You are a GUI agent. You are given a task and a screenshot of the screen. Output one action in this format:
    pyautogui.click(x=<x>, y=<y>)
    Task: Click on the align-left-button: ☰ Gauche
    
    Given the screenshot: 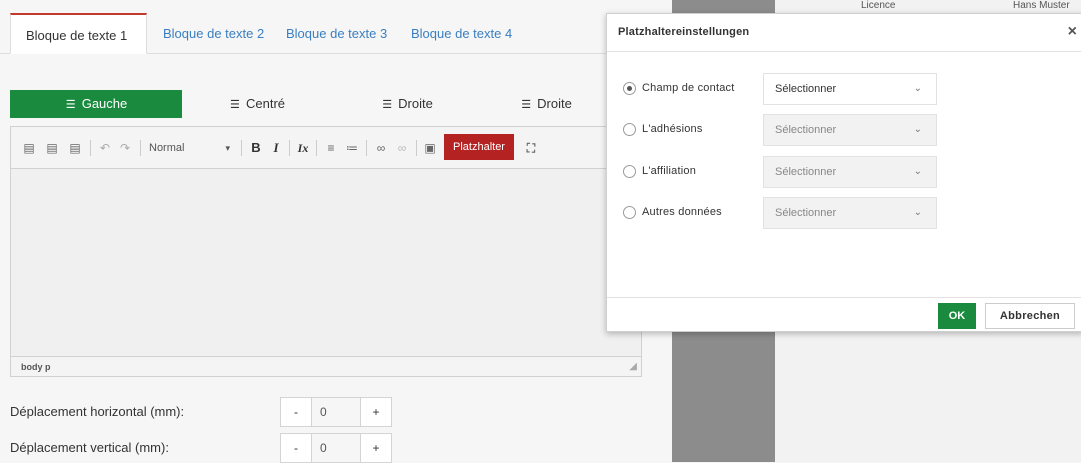 What is the action you would take?
    pyautogui.click(x=96, y=104)
    